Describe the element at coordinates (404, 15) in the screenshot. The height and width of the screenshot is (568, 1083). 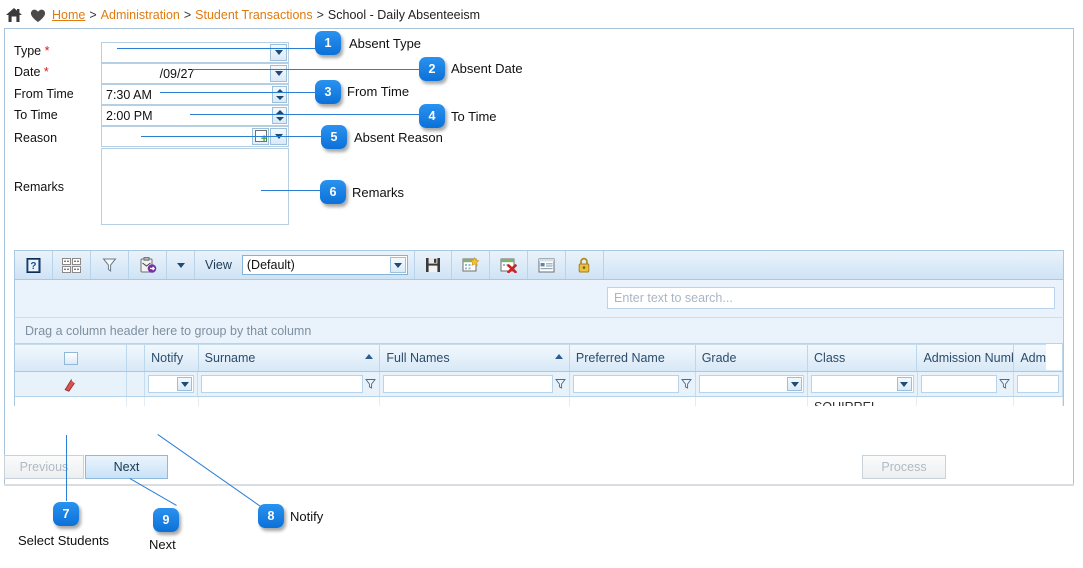
I see `breadcrumb-current: School - Daily Absenteeism` at that location.